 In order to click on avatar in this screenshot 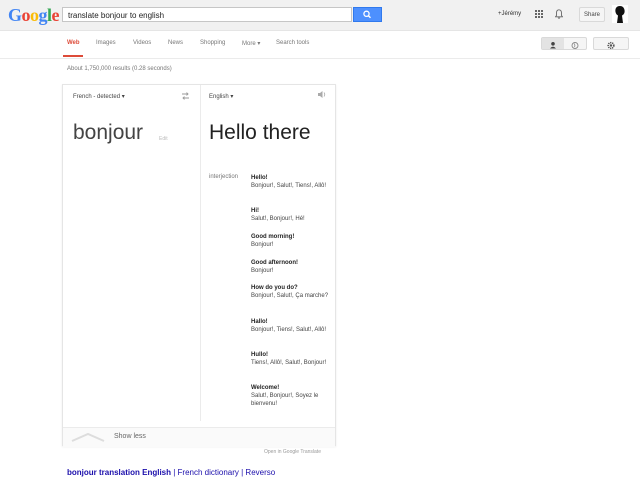, I will do `click(620, 14)`.